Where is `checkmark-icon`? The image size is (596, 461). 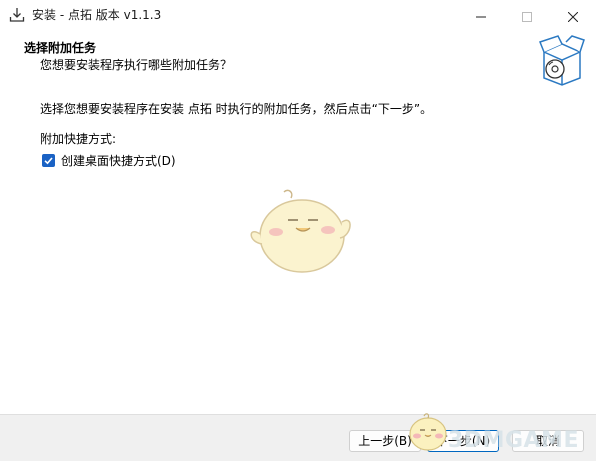 checkmark-icon is located at coordinates (48, 160).